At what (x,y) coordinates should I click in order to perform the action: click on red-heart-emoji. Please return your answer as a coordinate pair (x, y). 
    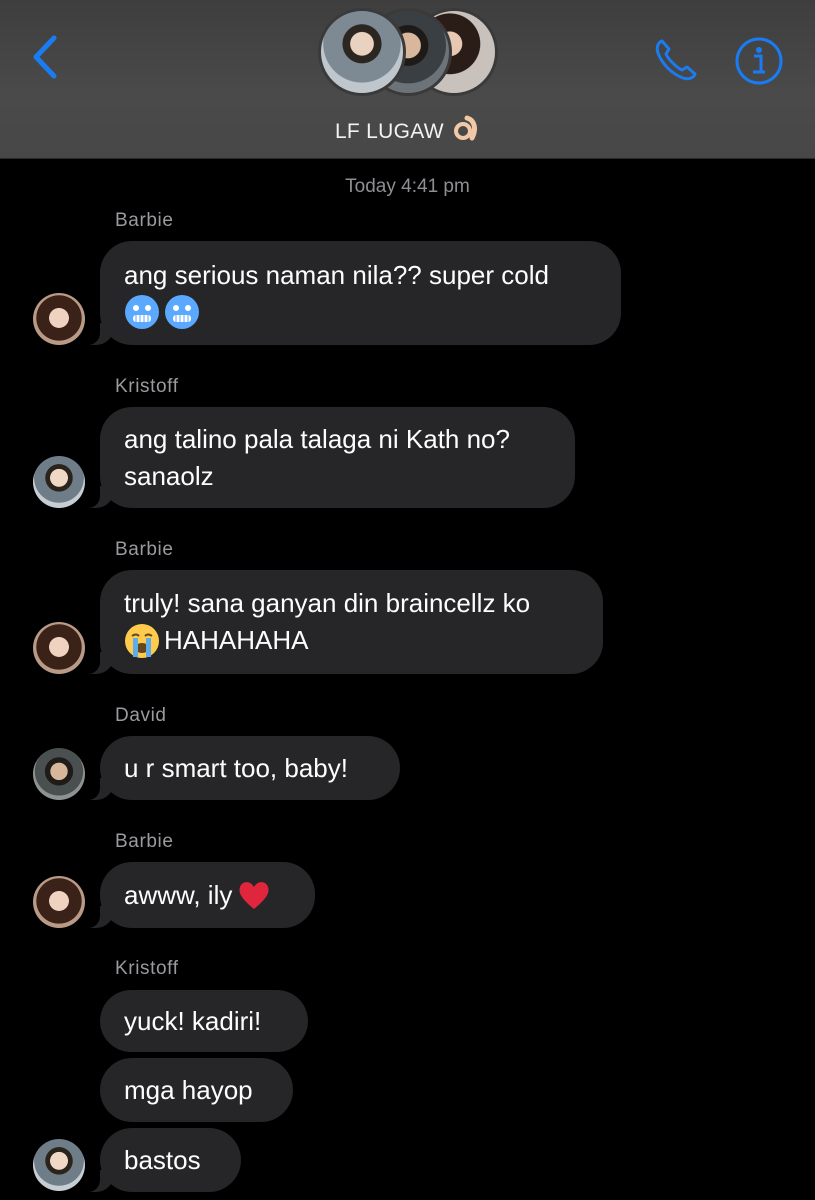
    Looking at the image, I should click on (254, 895).